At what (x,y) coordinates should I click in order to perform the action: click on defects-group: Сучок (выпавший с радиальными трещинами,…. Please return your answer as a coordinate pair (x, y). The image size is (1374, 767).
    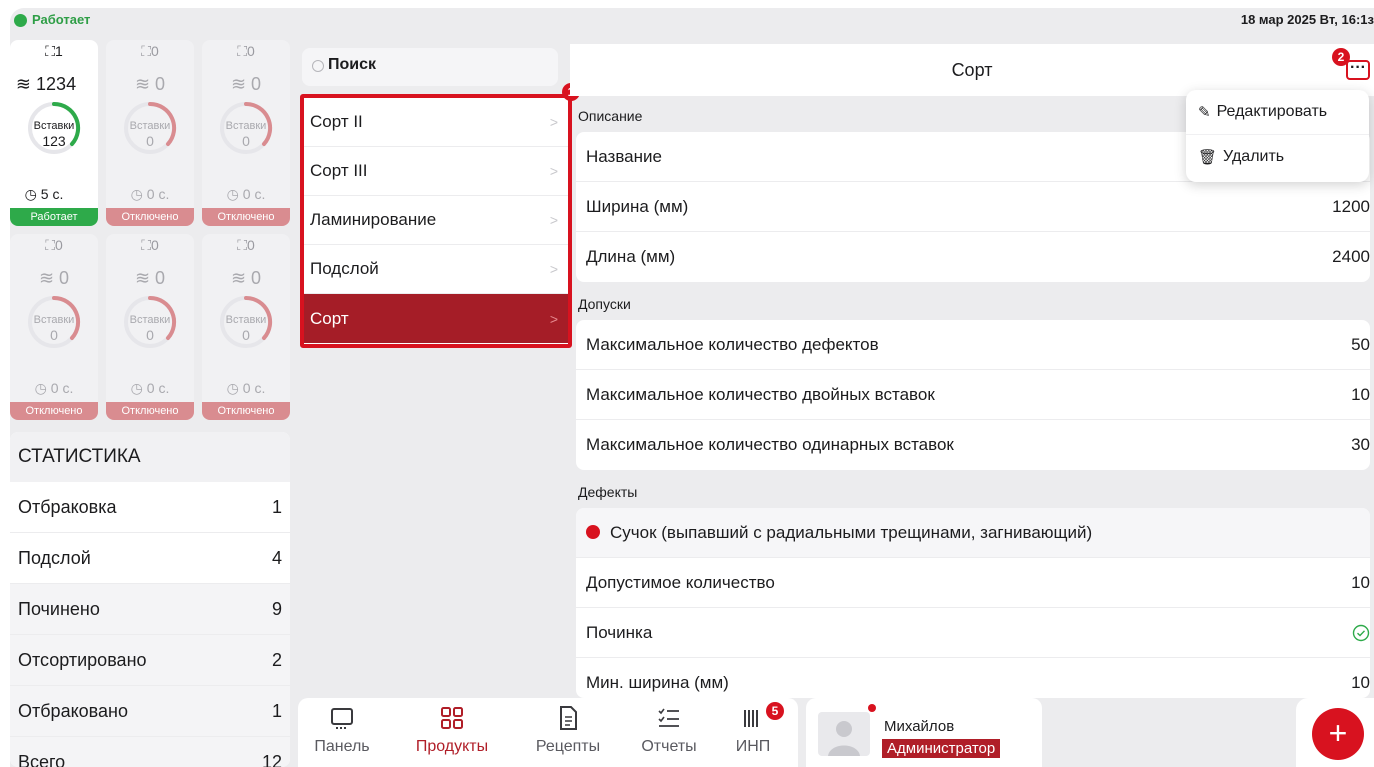
    Looking at the image, I should click on (973, 603).